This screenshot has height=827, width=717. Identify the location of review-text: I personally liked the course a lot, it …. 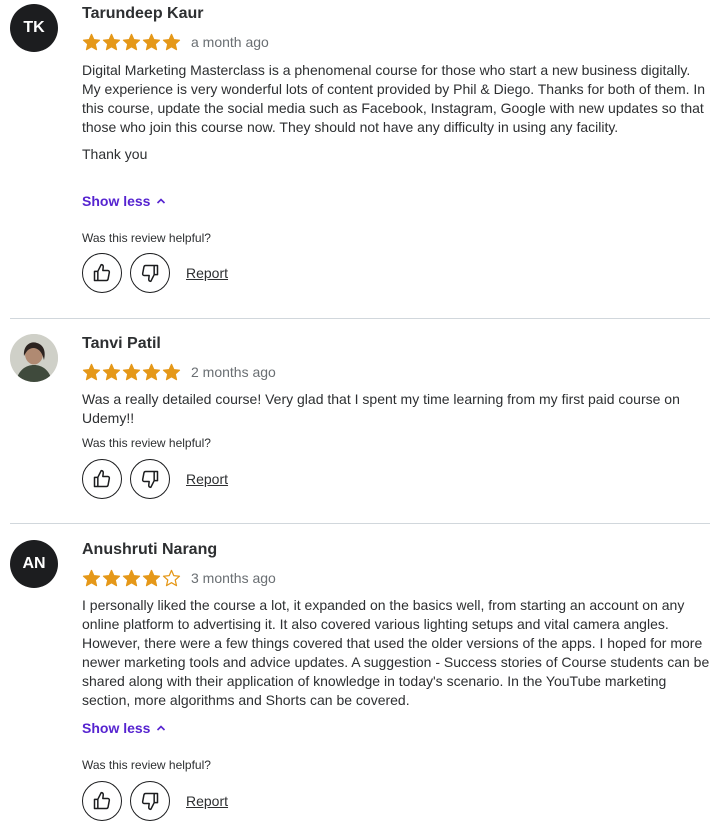
(397, 653).